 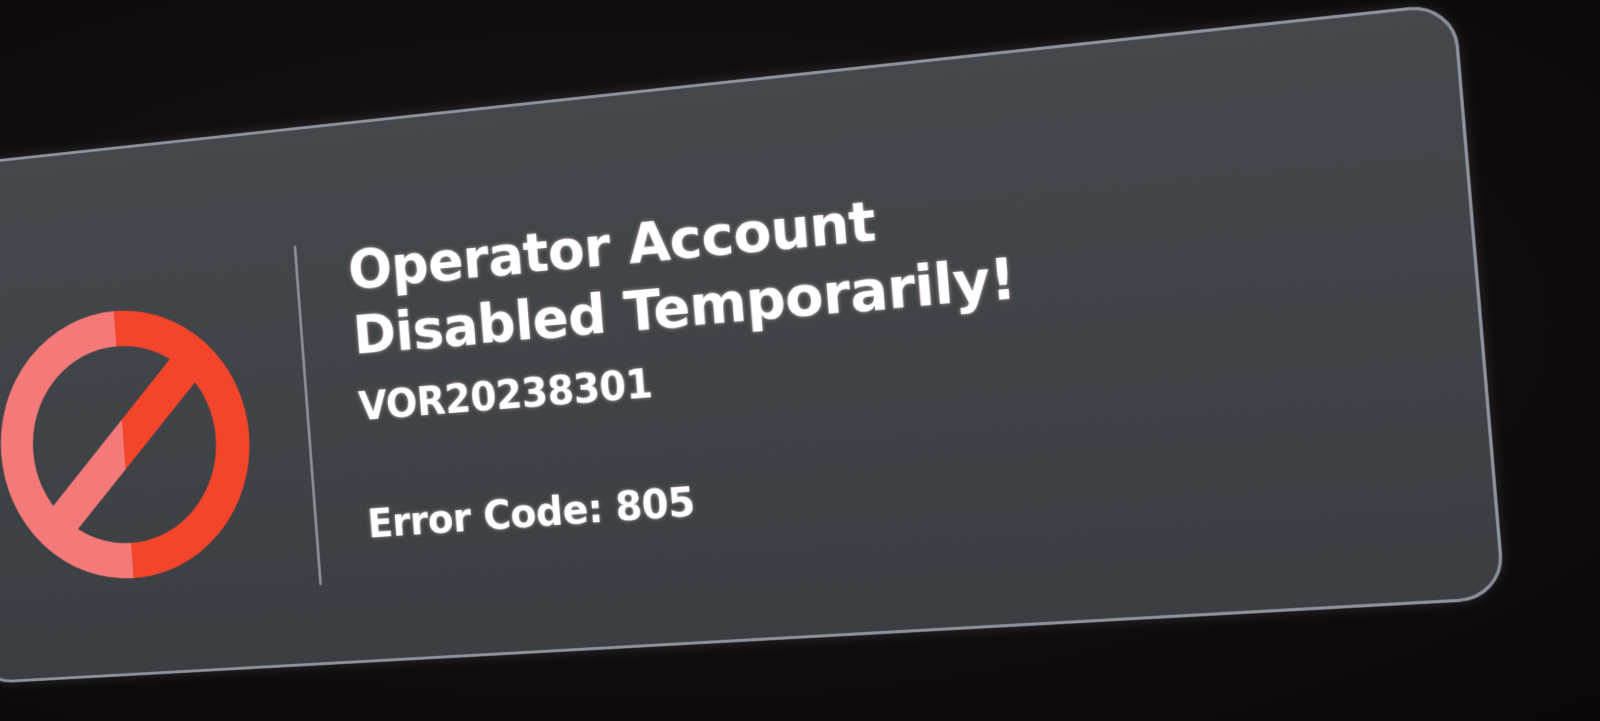 What do you see at coordinates (531, 513) in the screenshot?
I see `error-code: Error Code: 805` at bounding box center [531, 513].